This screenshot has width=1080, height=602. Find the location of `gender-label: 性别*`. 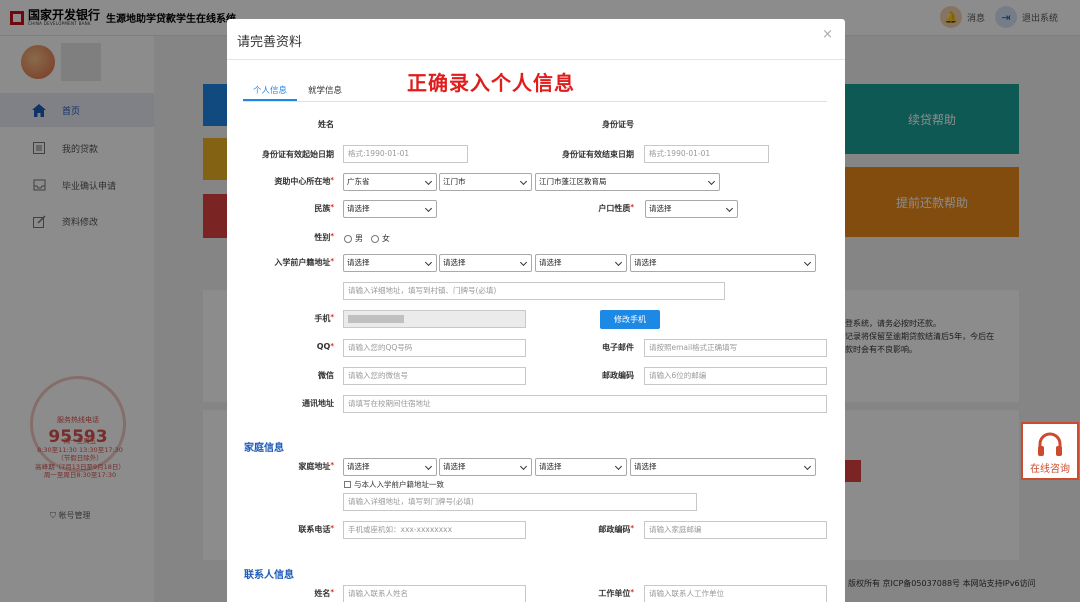

gender-label: 性别* is located at coordinates (324, 237).